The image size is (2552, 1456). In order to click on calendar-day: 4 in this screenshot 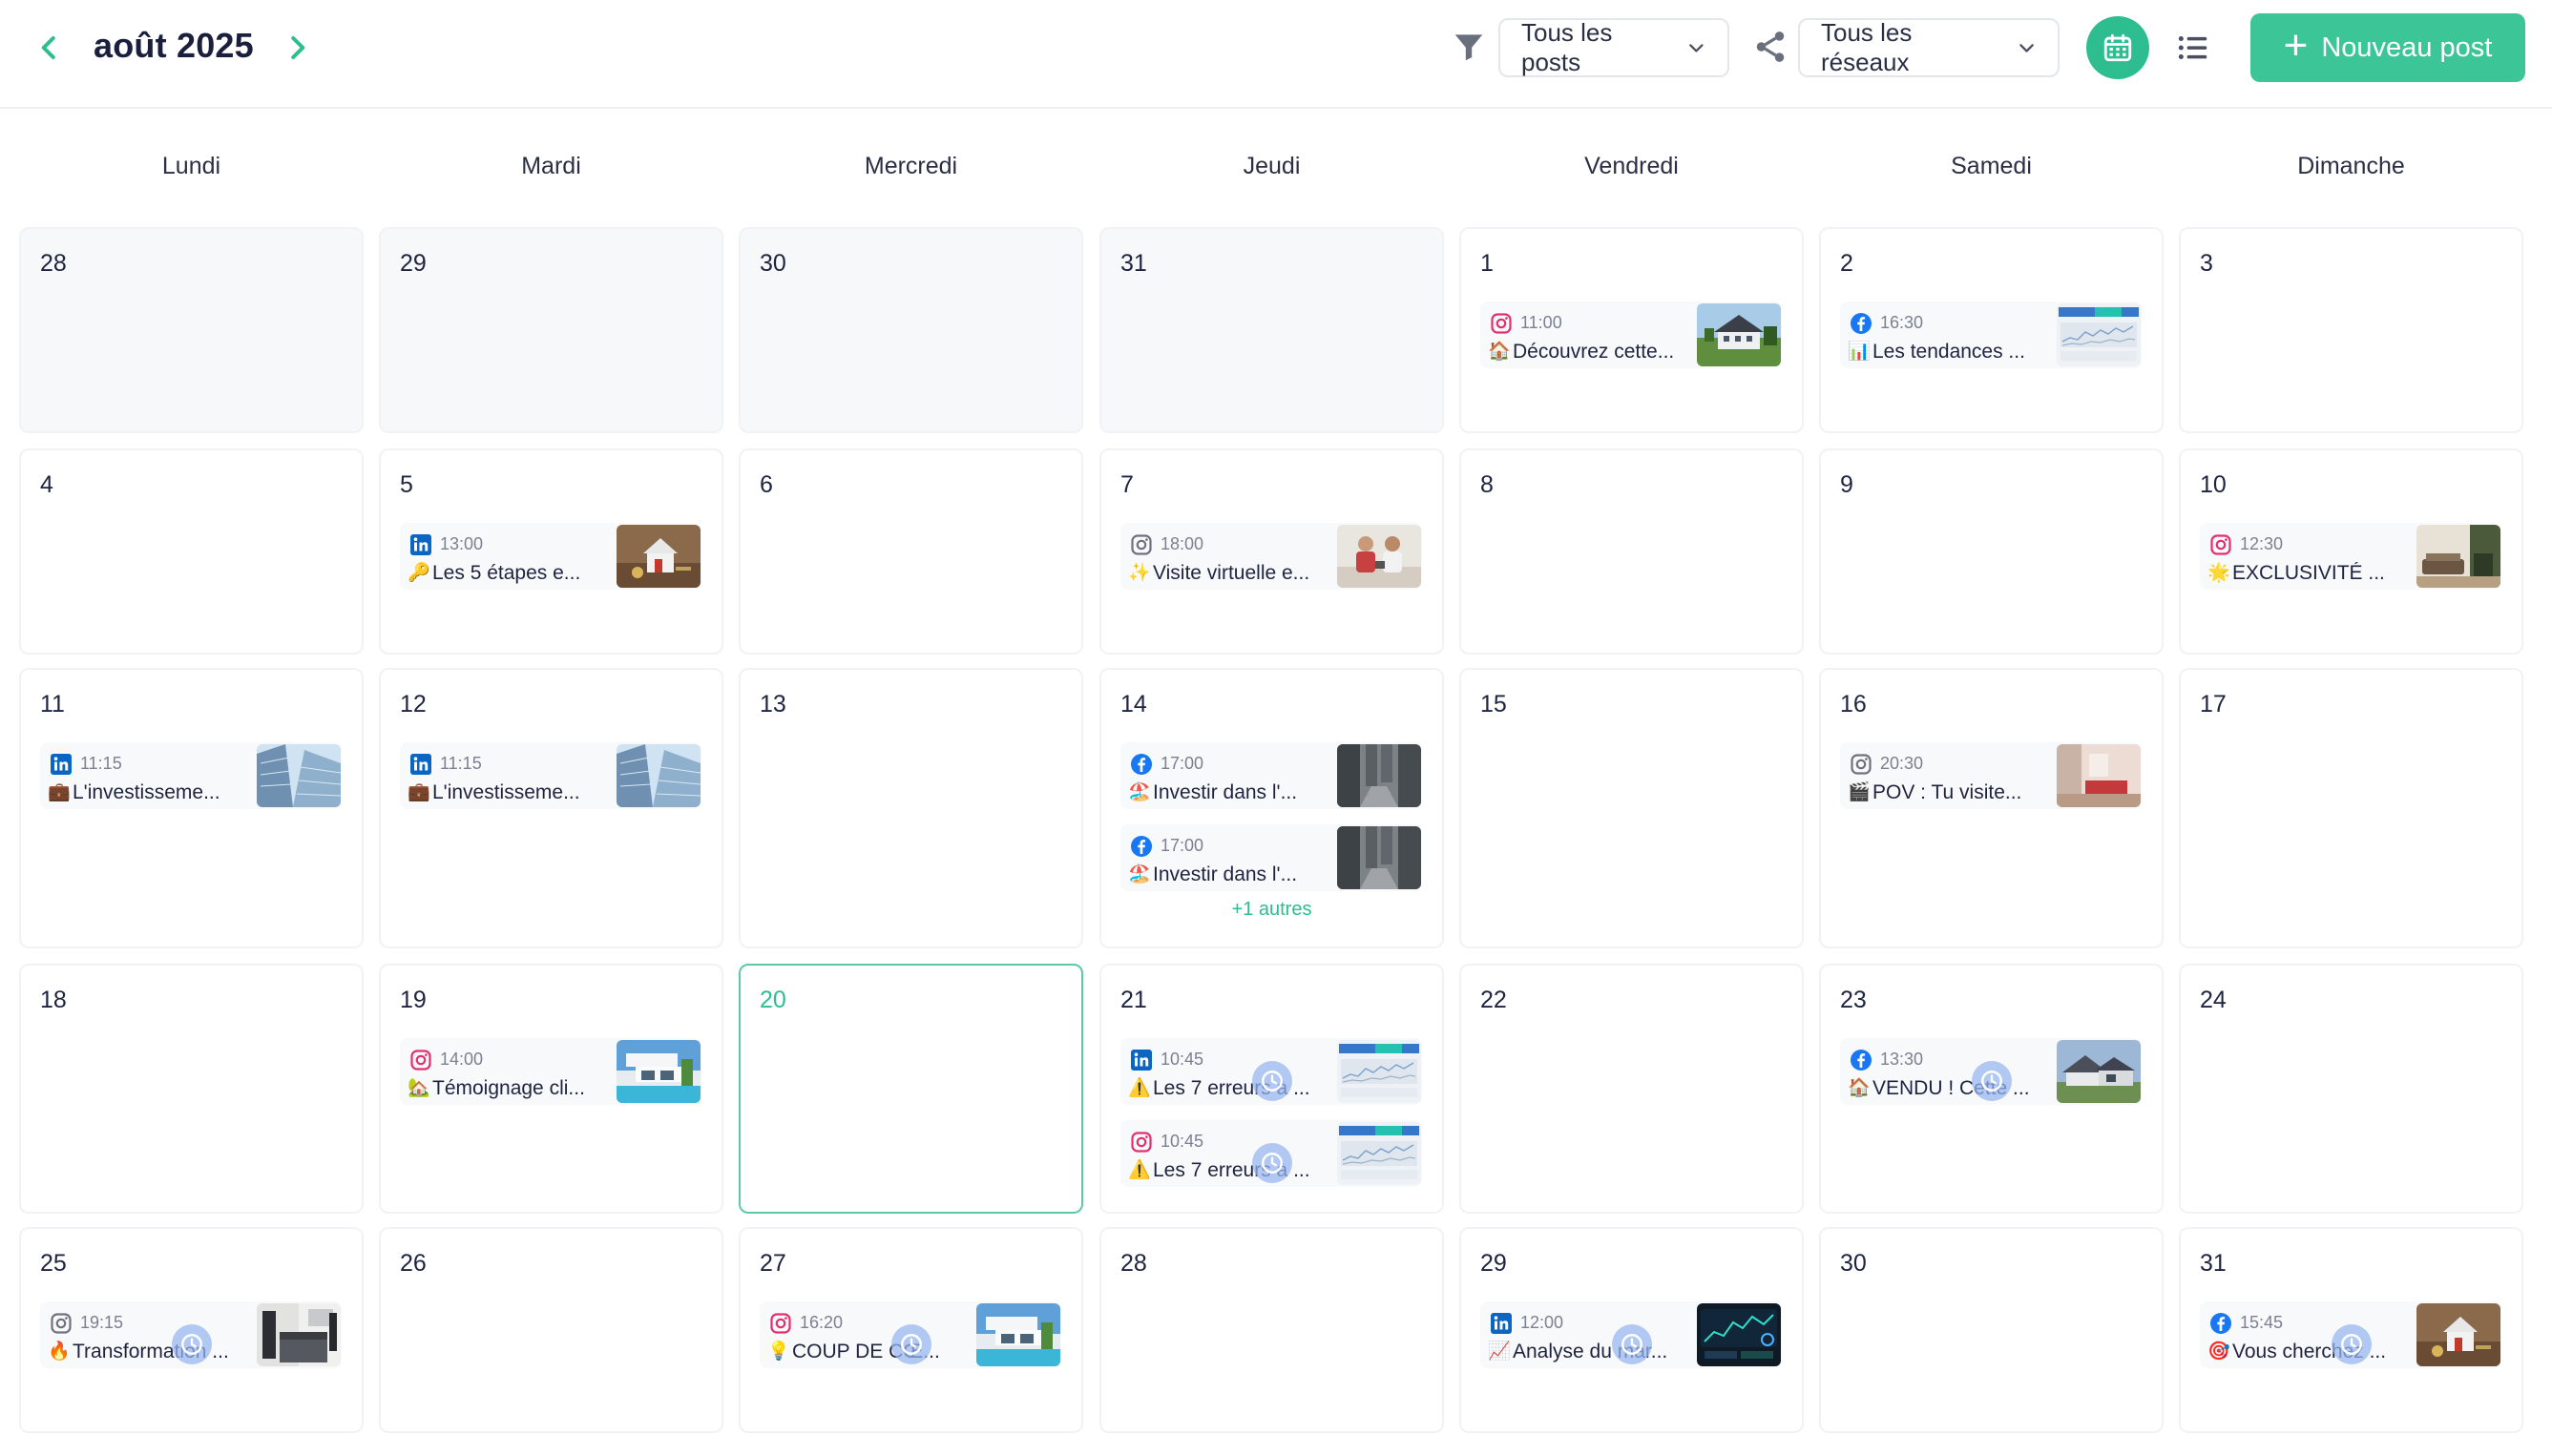, I will do `click(192, 551)`.